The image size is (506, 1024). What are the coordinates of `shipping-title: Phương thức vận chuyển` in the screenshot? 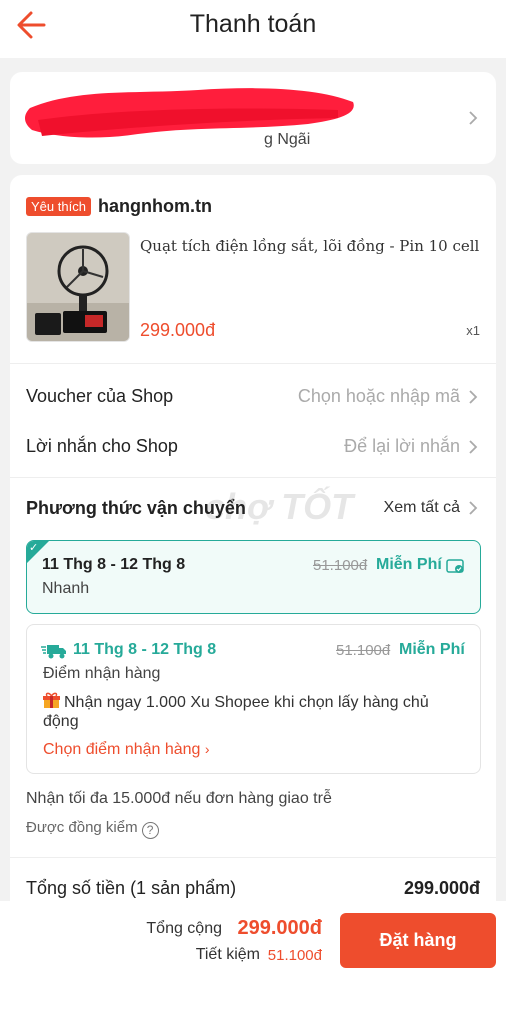 It's located at (136, 508).